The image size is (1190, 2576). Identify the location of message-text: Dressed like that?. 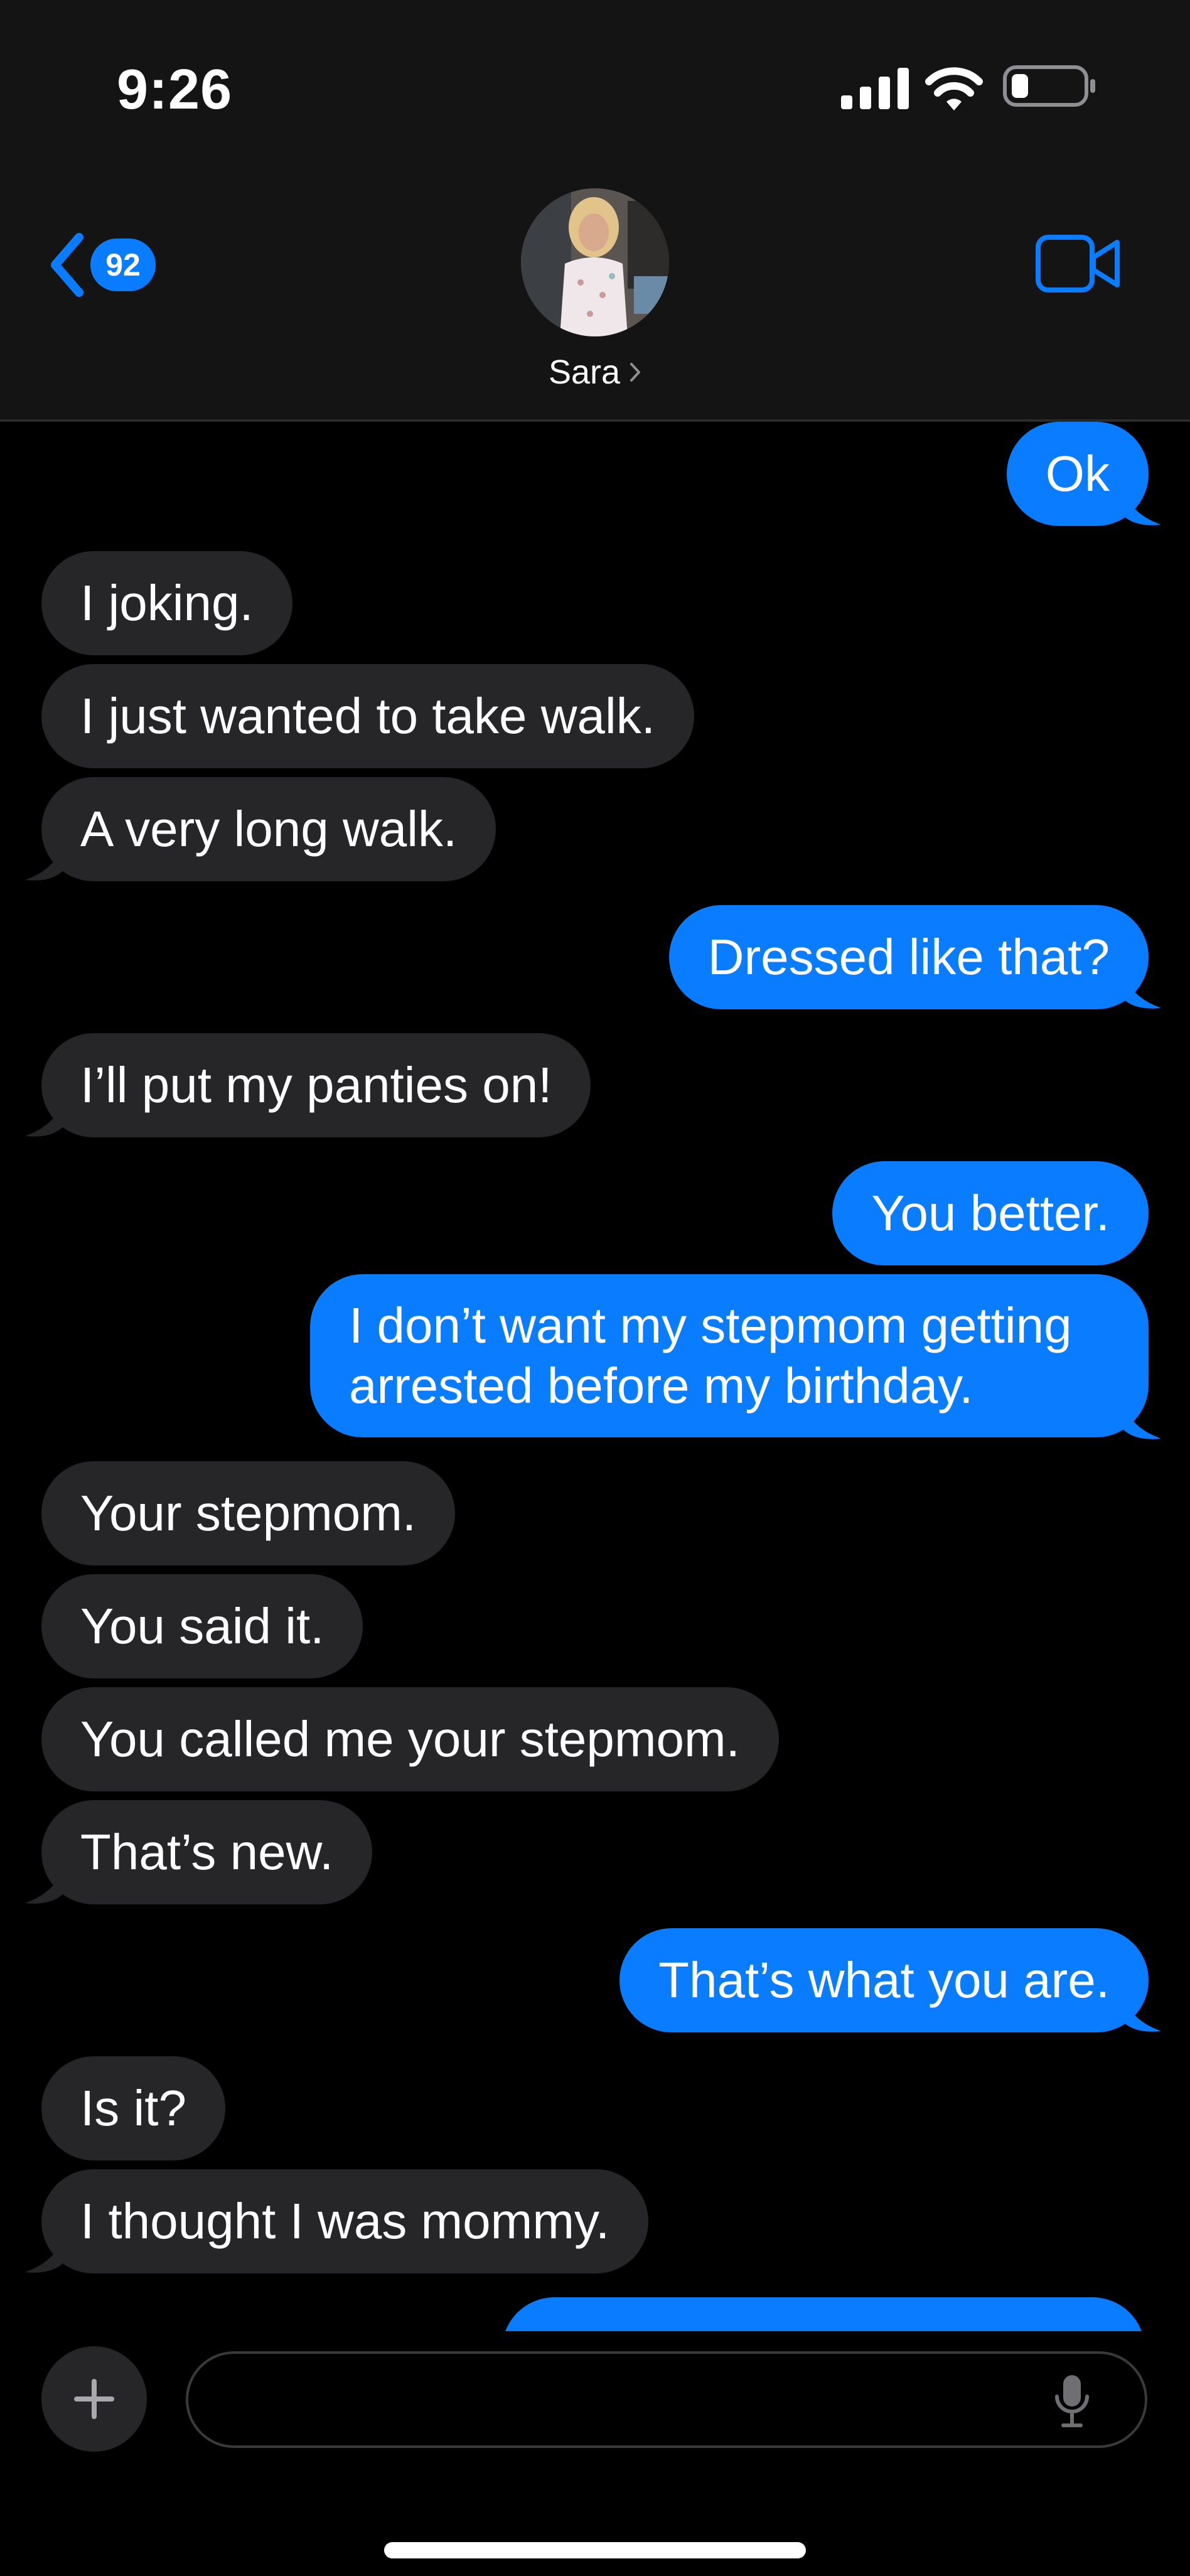
(908, 957).